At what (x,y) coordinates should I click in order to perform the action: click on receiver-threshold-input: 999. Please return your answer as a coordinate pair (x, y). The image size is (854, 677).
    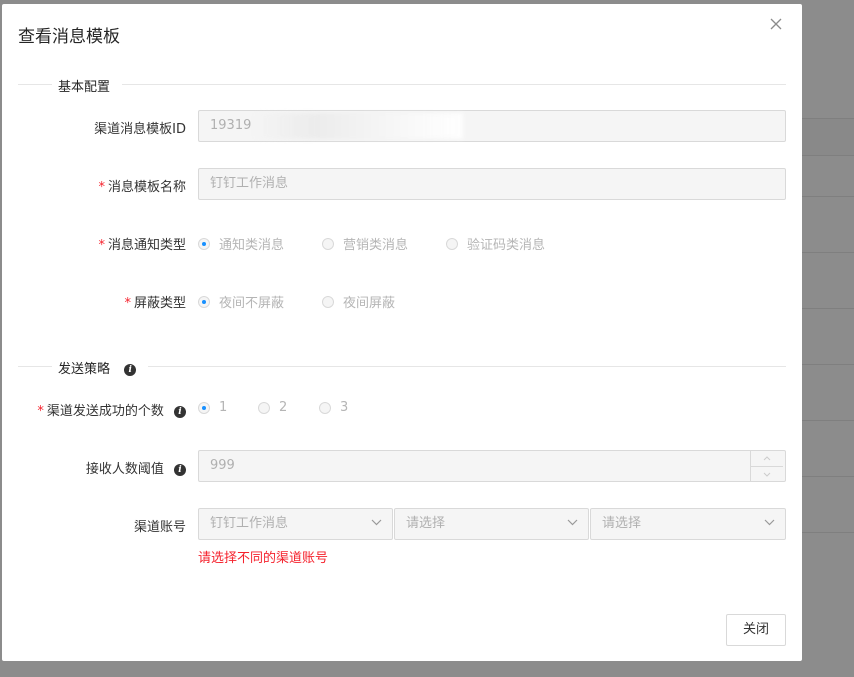
    Looking at the image, I should click on (492, 466).